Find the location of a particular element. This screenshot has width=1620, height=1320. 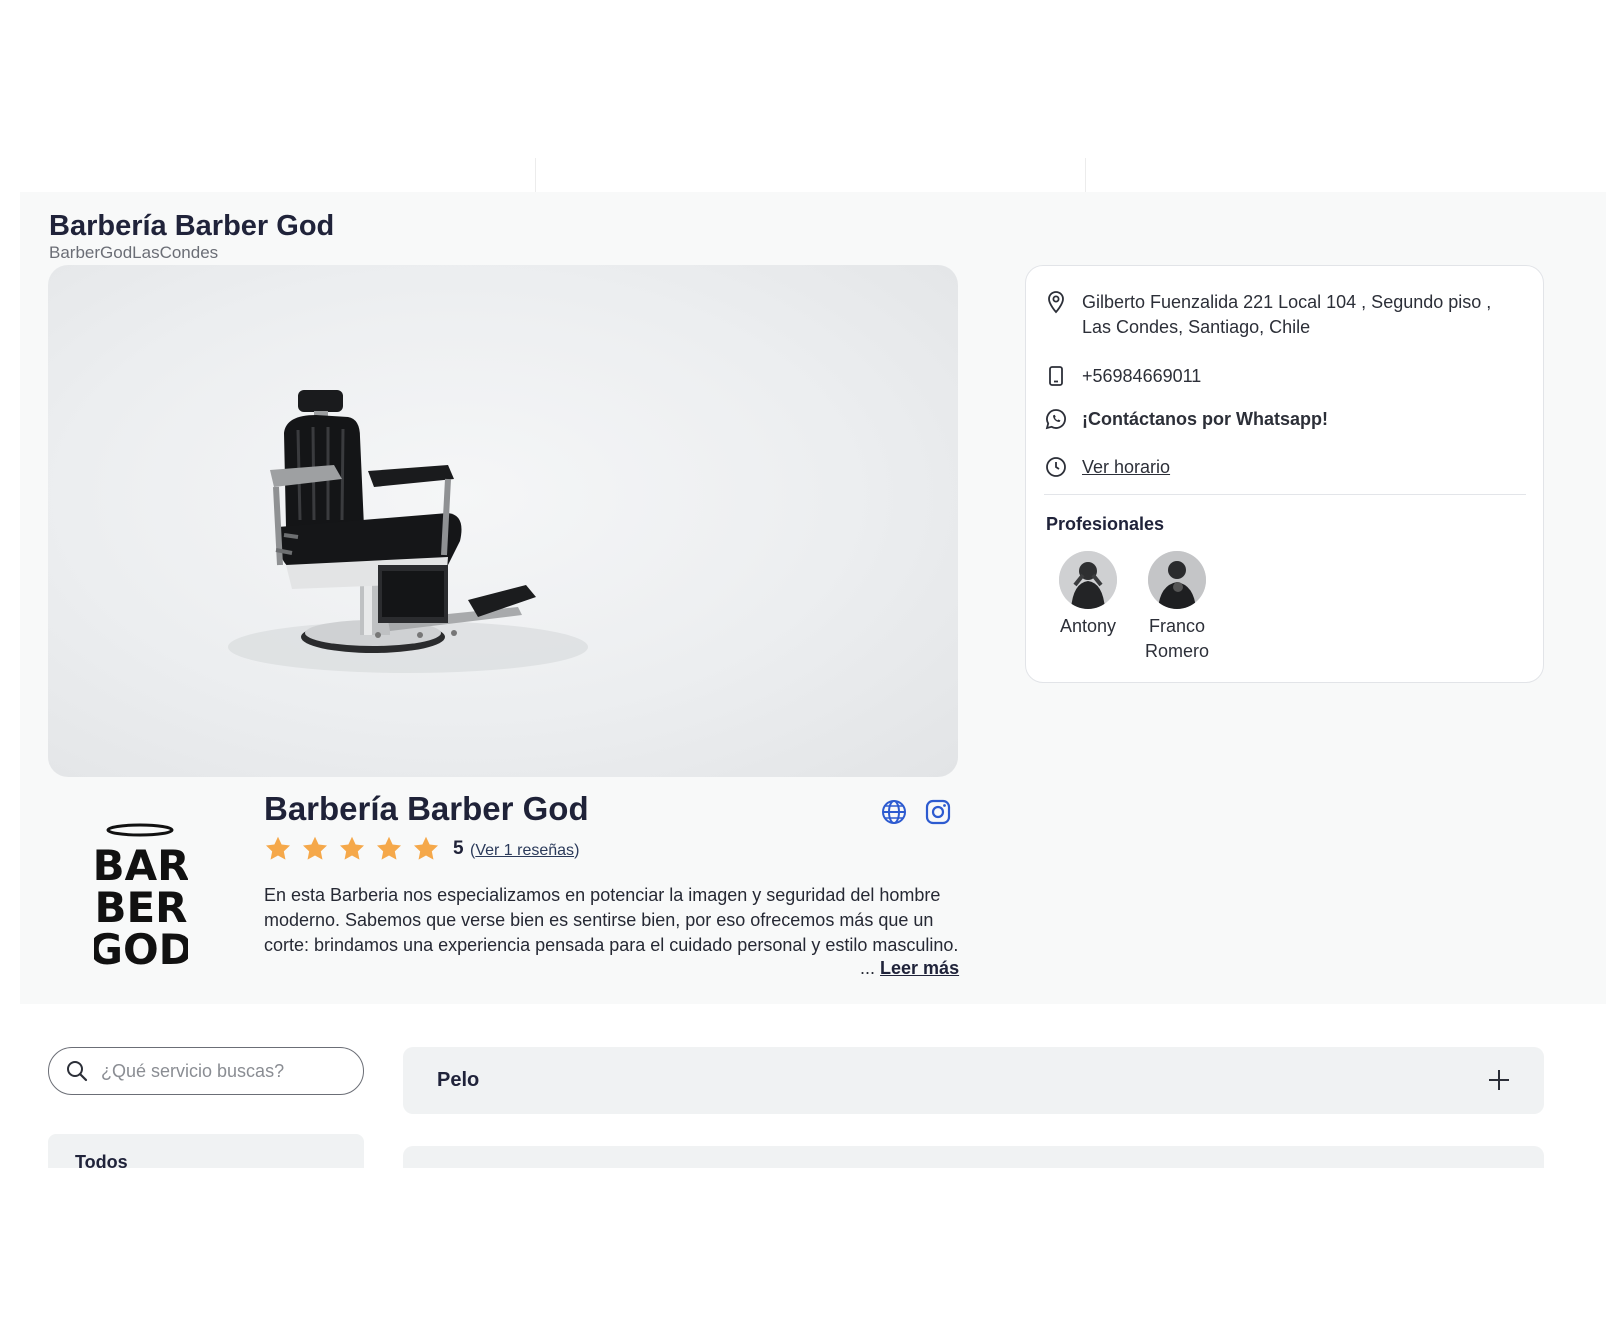

service-accordion-pelo: Pelo is located at coordinates (973, 1080).